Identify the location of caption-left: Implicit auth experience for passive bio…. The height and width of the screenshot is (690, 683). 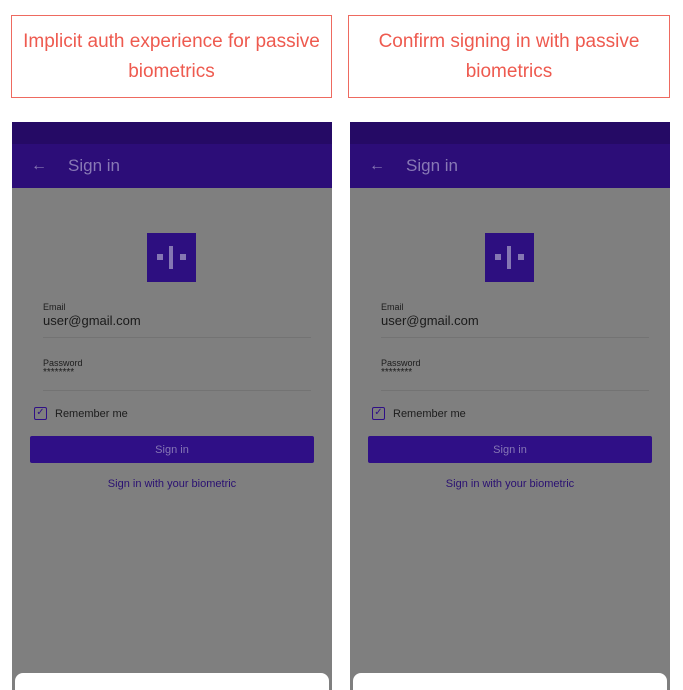
(171, 56).